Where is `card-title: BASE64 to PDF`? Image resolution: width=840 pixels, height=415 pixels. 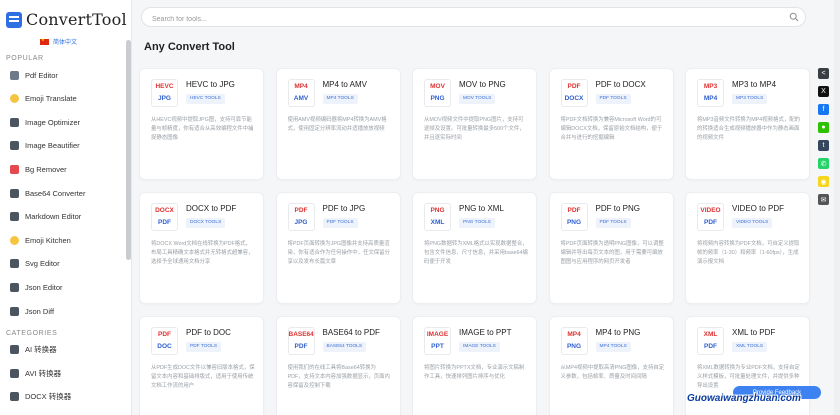 card-title: BASE64 to PDF is located at coordinates (351, 332).